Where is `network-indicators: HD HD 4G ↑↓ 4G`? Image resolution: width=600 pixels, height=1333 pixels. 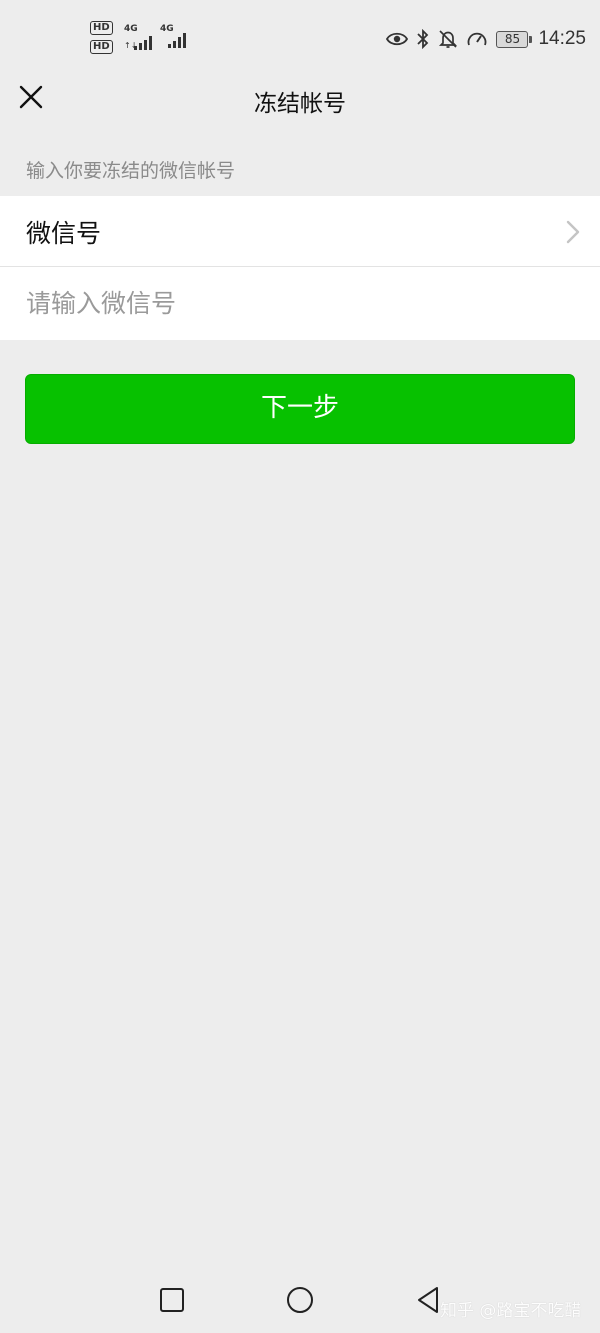 network-indicators: HD HD 4G ↑↓ 4G is located at coordinates (143, 38).